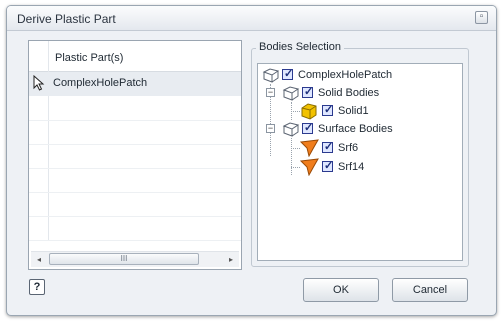  I want to click on bodies-selection-label: Bodies Selection, so click(300, 47).